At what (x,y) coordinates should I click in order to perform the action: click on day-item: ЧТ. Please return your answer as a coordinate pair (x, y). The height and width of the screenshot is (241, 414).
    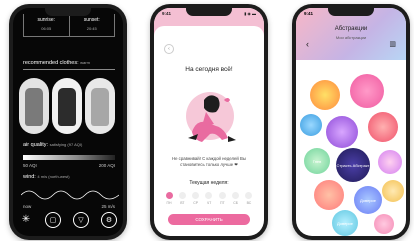
    Looking at the image, I should click on (209, 198).